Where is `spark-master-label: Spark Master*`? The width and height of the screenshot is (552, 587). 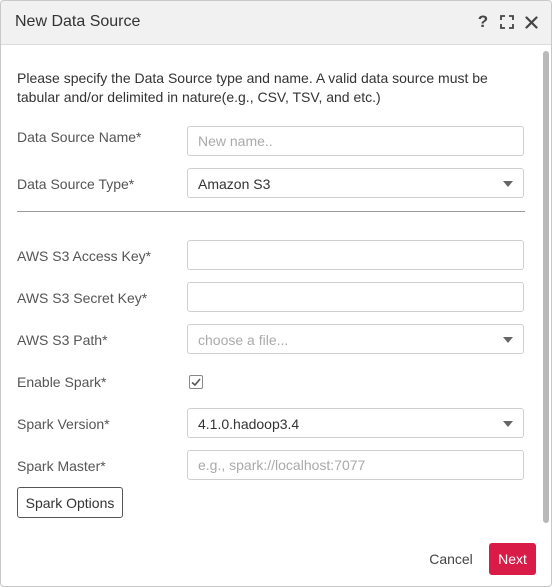
spark-master-label: Spark Master* is located at coordinates (61, 466).